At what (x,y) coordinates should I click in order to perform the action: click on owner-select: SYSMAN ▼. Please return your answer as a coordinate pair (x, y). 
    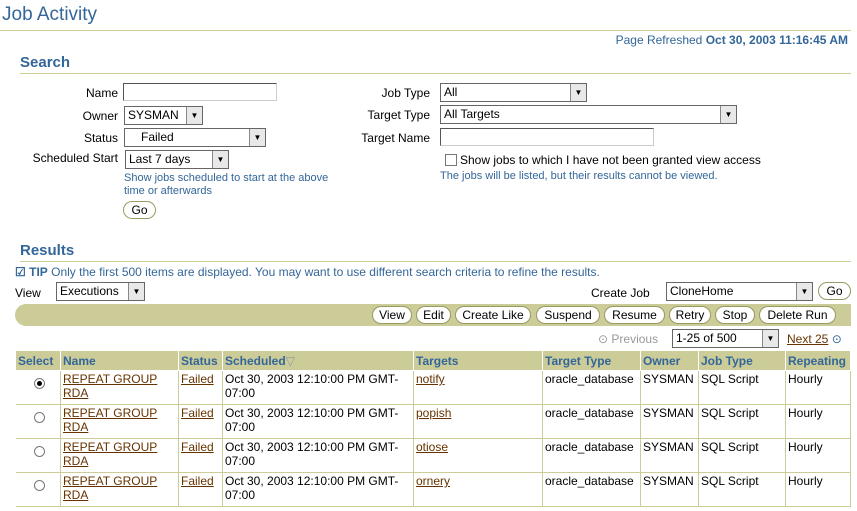
    Looking at the image, I should click on (163, 115).